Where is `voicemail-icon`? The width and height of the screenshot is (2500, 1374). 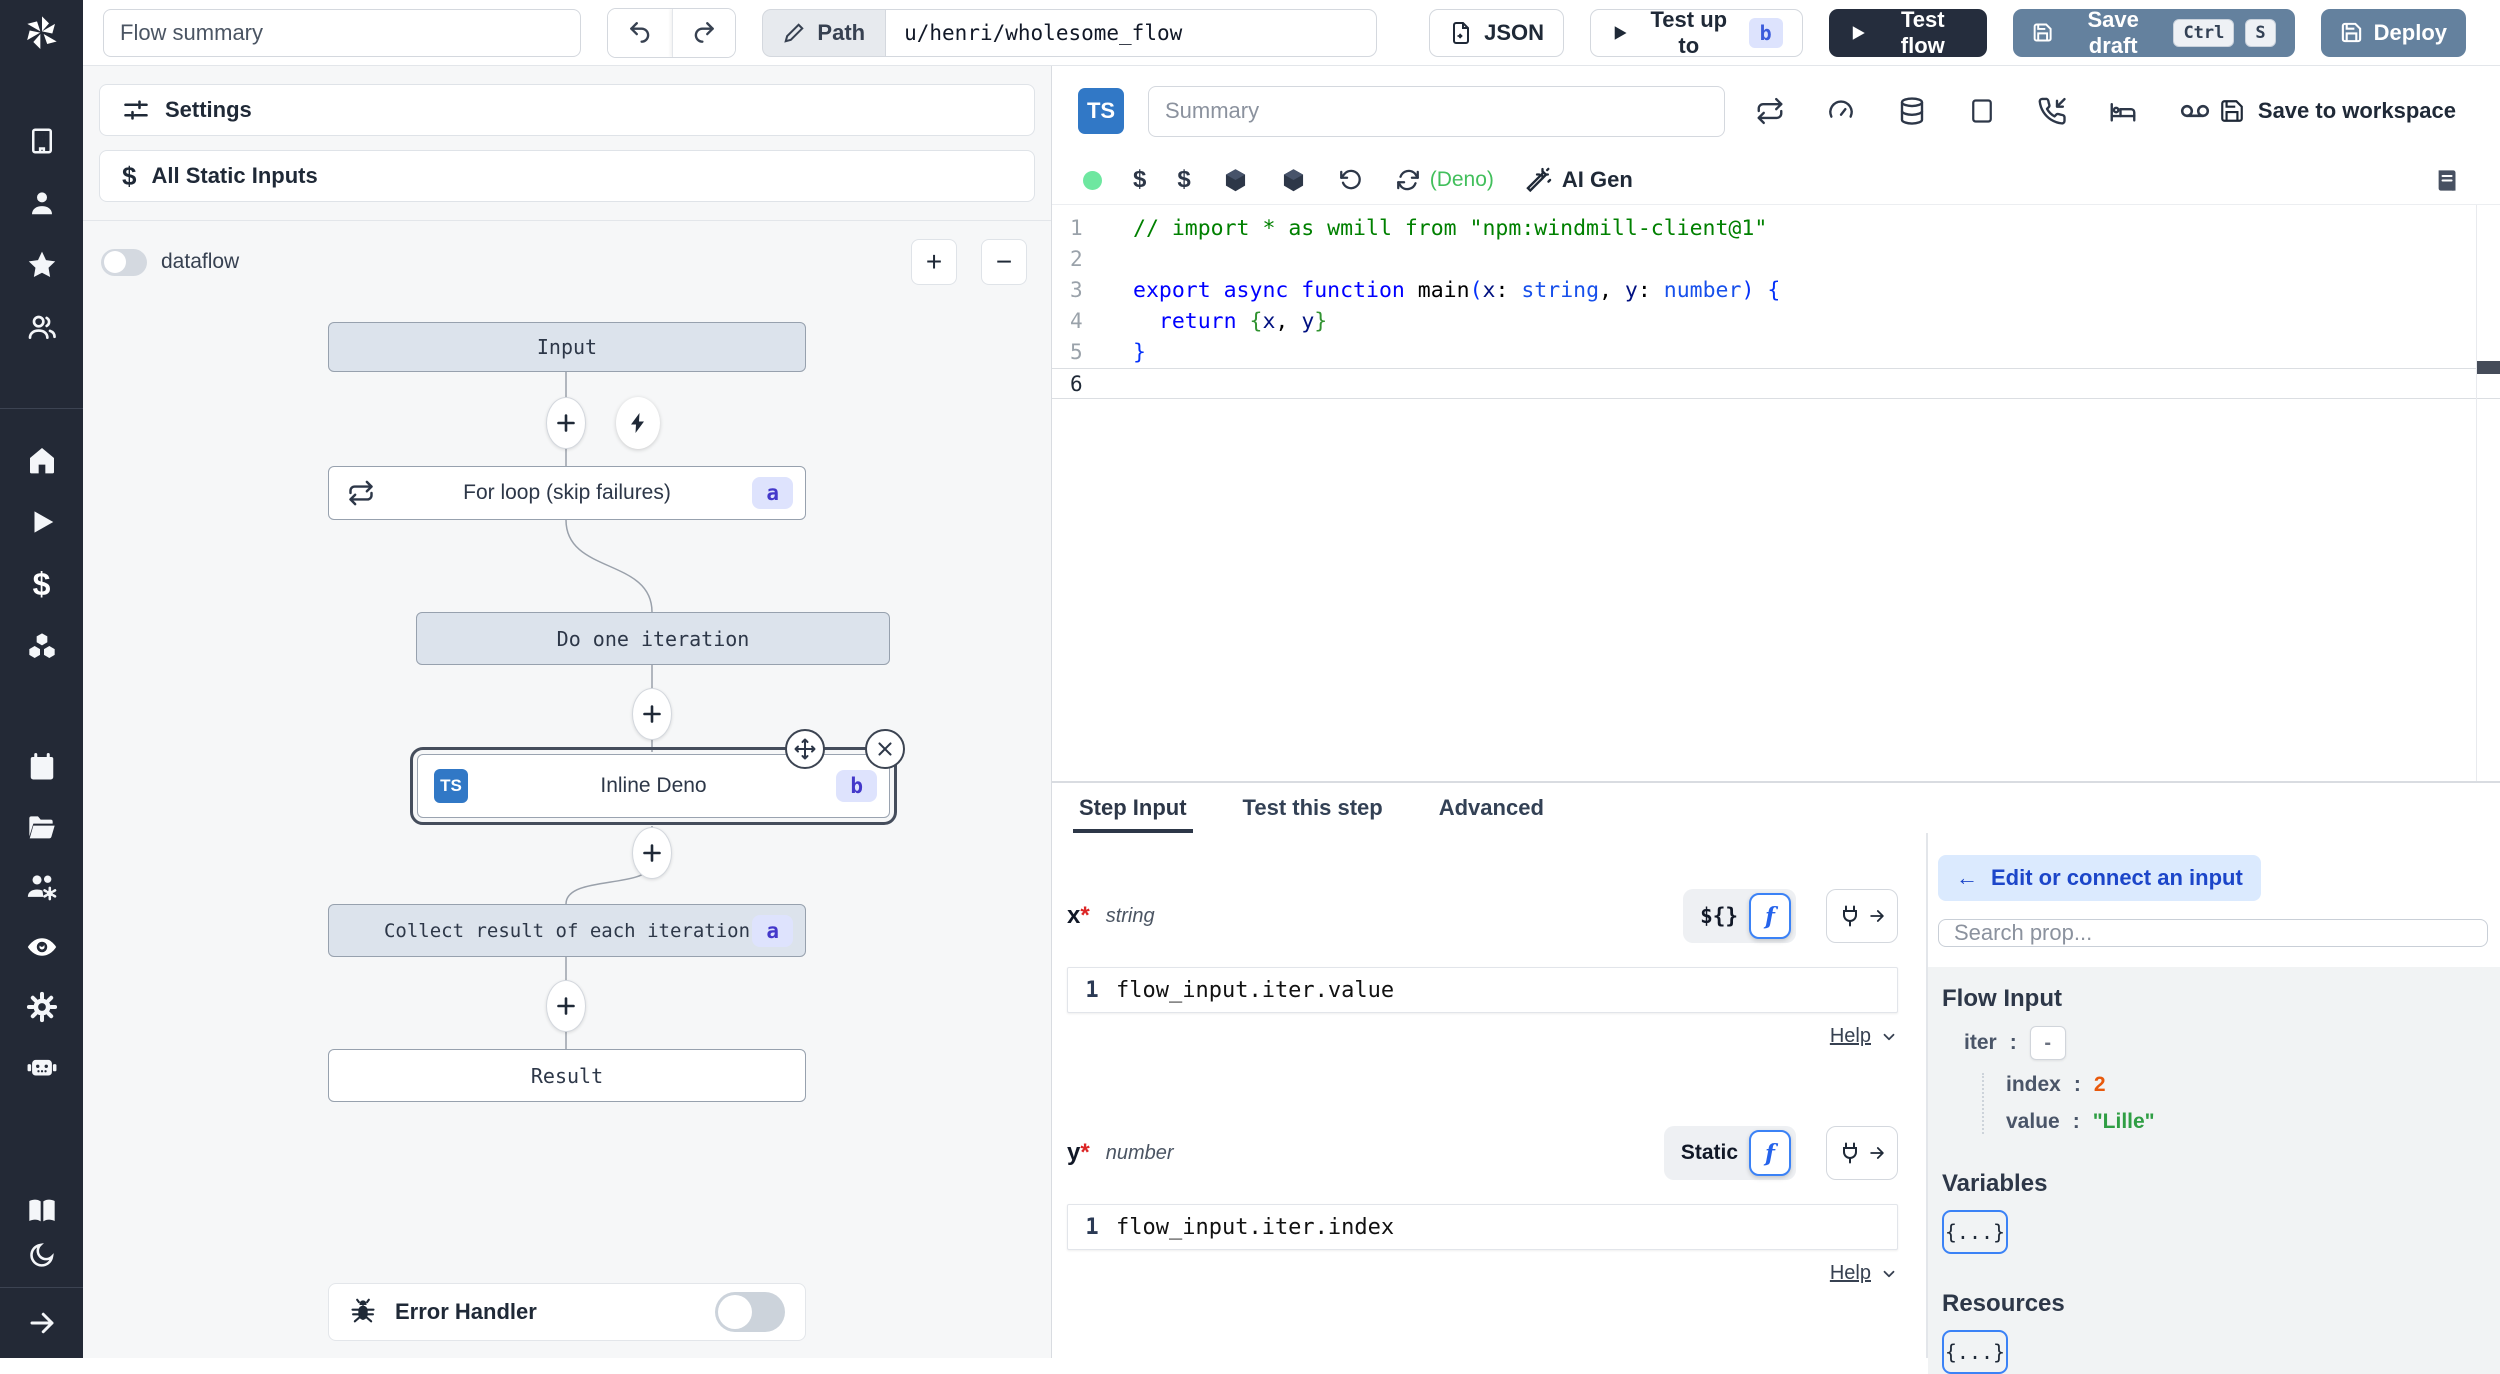
voicemail-icon is located at coordinates (2195, 111).